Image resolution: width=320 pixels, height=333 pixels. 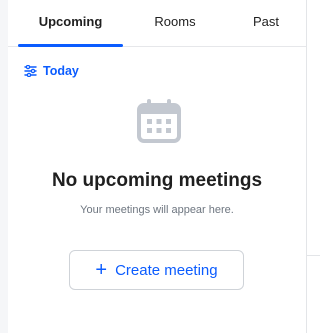 What do you see at coordinates (157, 210) in the screenshot?
I see `empty-state-subtitle: Your meetings will appear here.` at bounding box center [157, 210].